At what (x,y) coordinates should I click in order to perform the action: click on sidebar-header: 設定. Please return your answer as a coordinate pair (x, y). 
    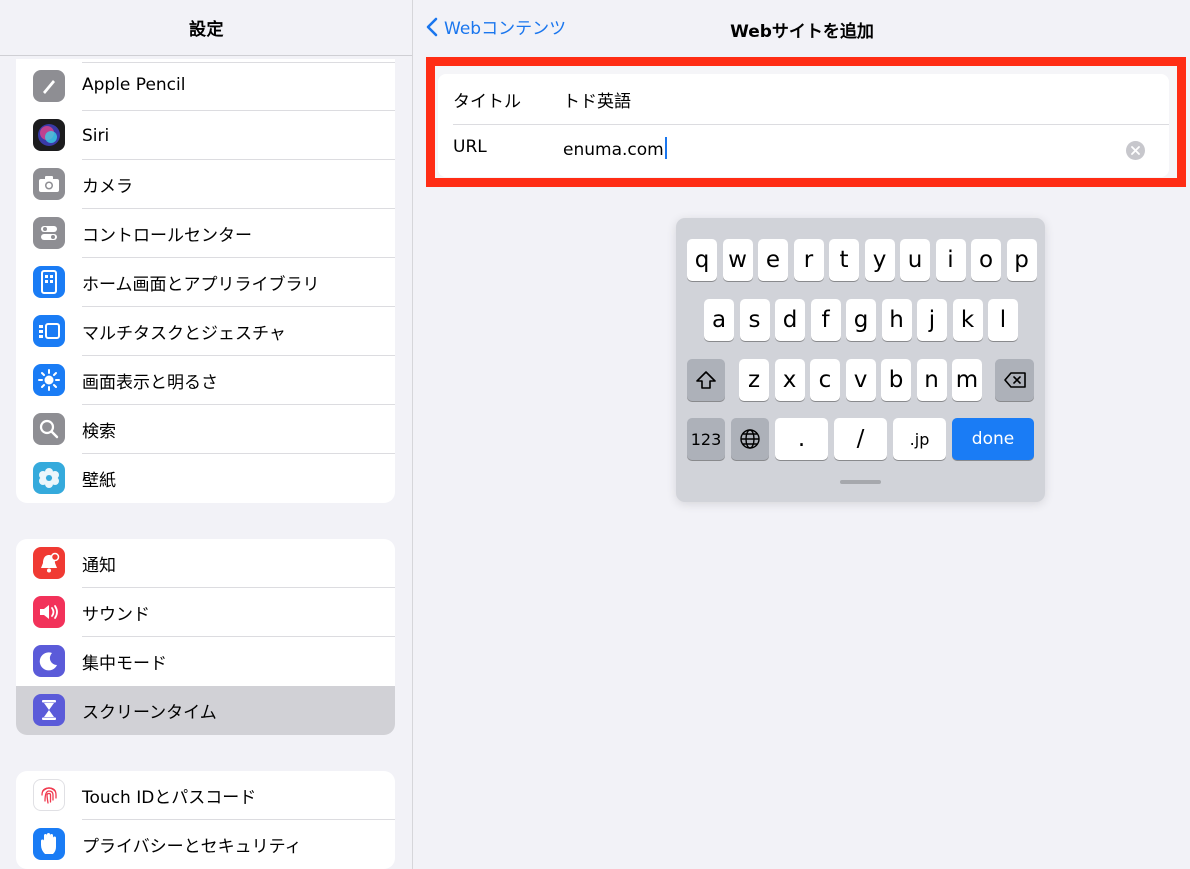
    Looking at the image, I should click on (206, 28).